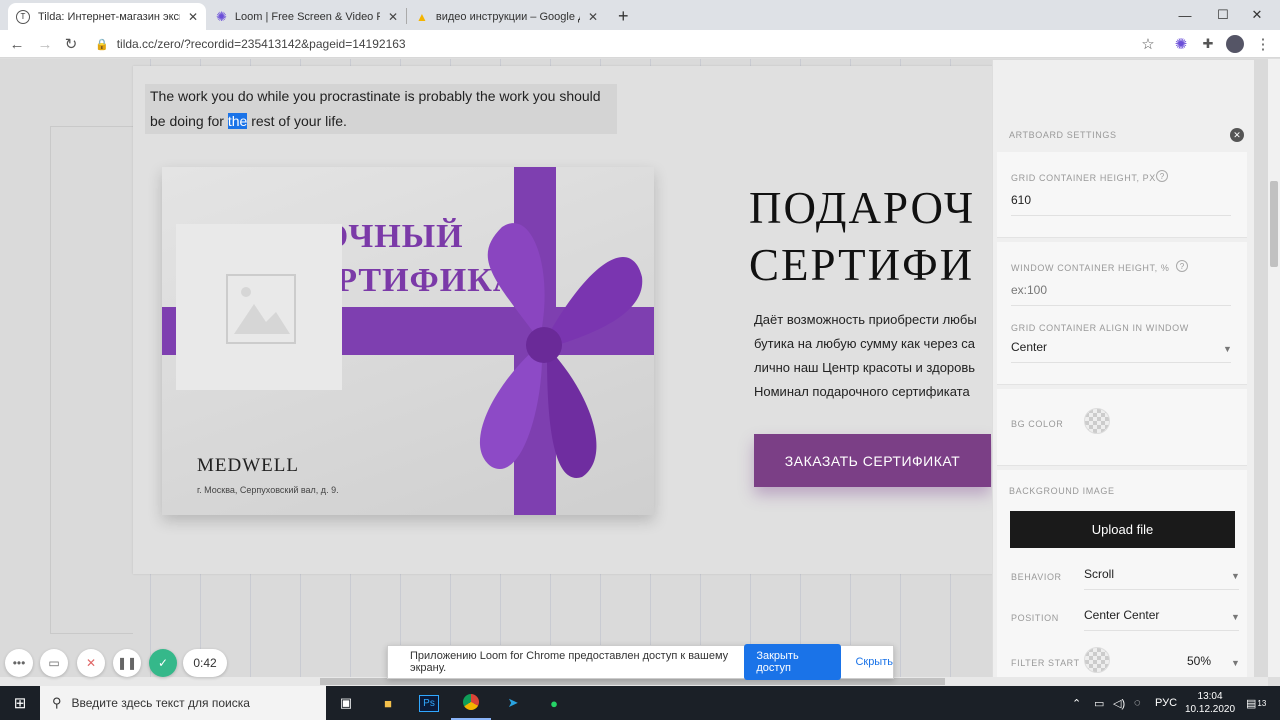 The width and height of the screenshot is (1280, 720). Describe the element at coordinates (183, 703) in the screenshot. I see `taskbar-search: ⚲ Введите здесь текст для поиска` at that location.